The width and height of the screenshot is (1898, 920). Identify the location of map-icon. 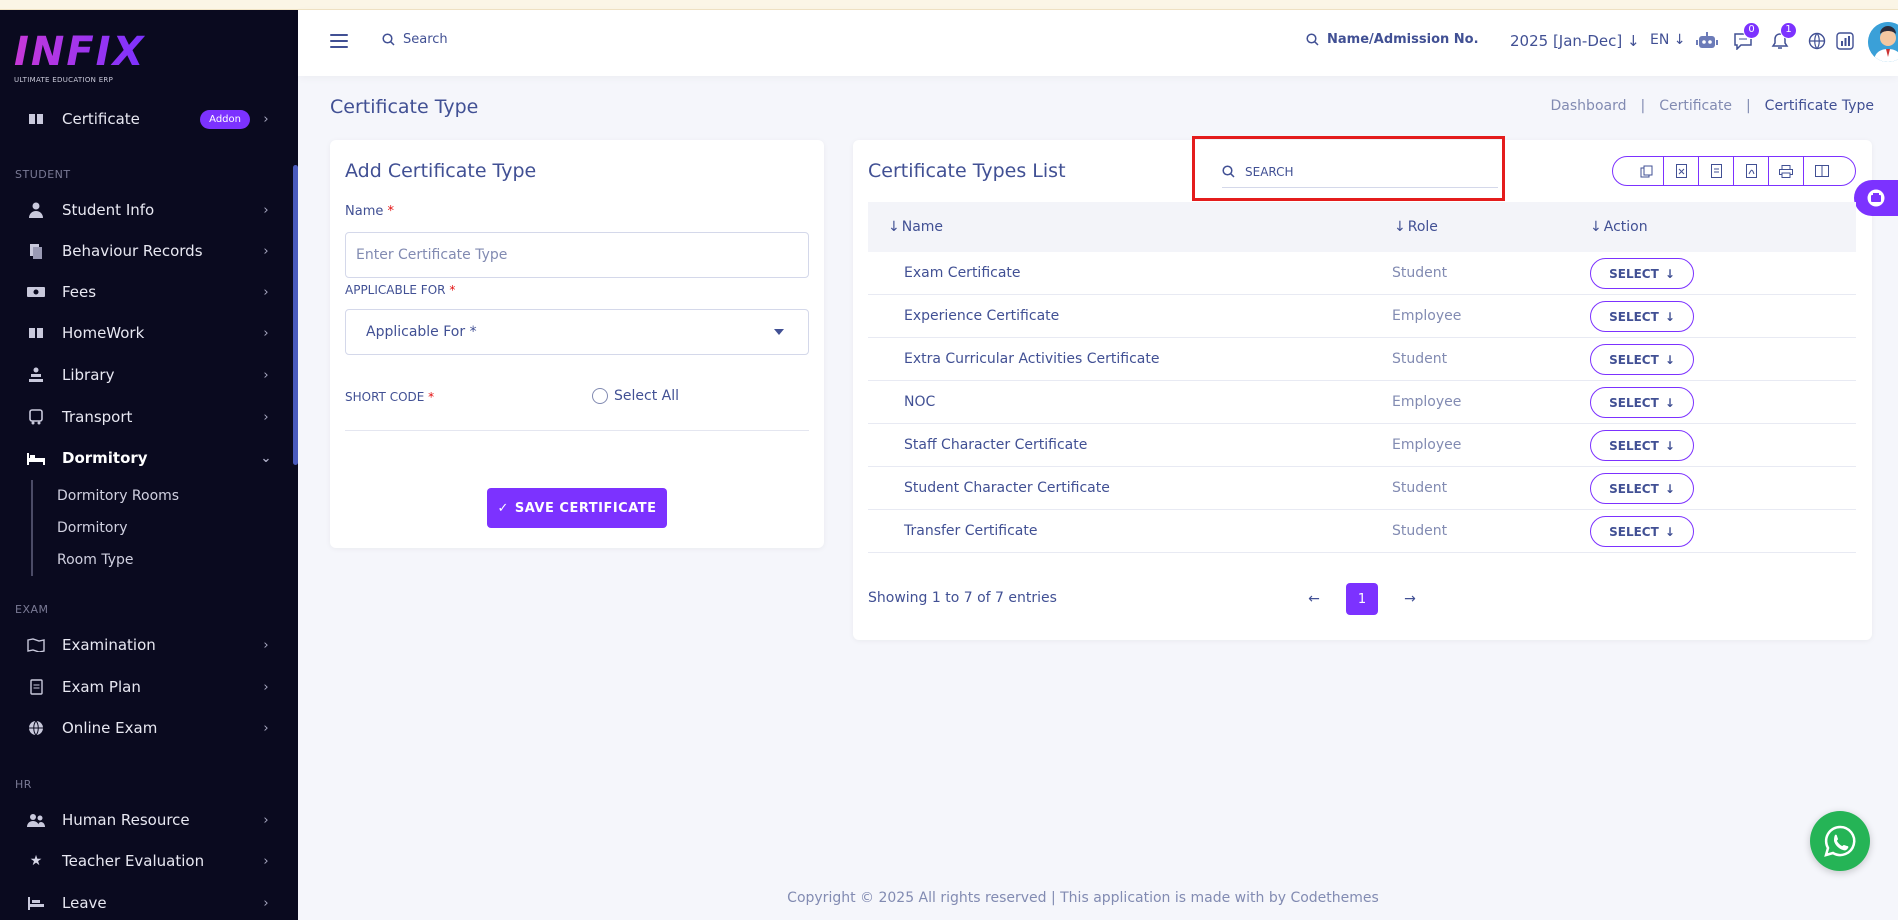
(36, 645).